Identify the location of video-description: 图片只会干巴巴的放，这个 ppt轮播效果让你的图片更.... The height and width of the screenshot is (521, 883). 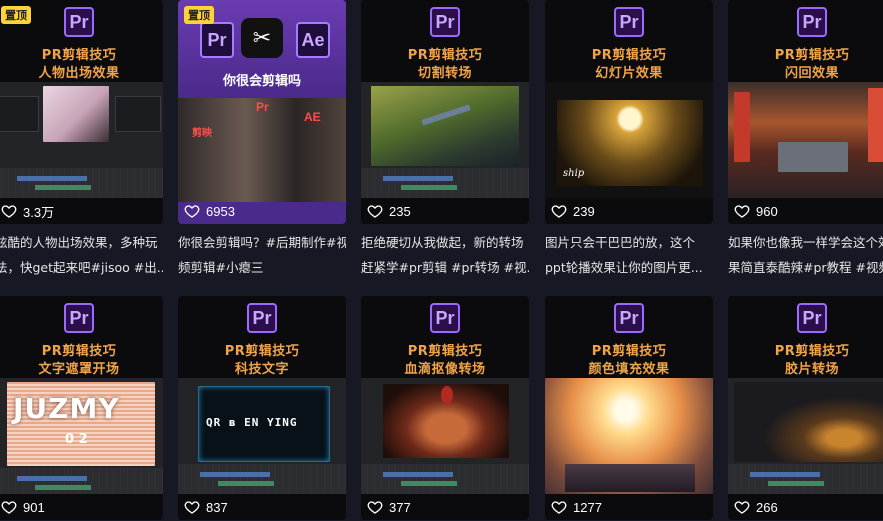
(629, 255).